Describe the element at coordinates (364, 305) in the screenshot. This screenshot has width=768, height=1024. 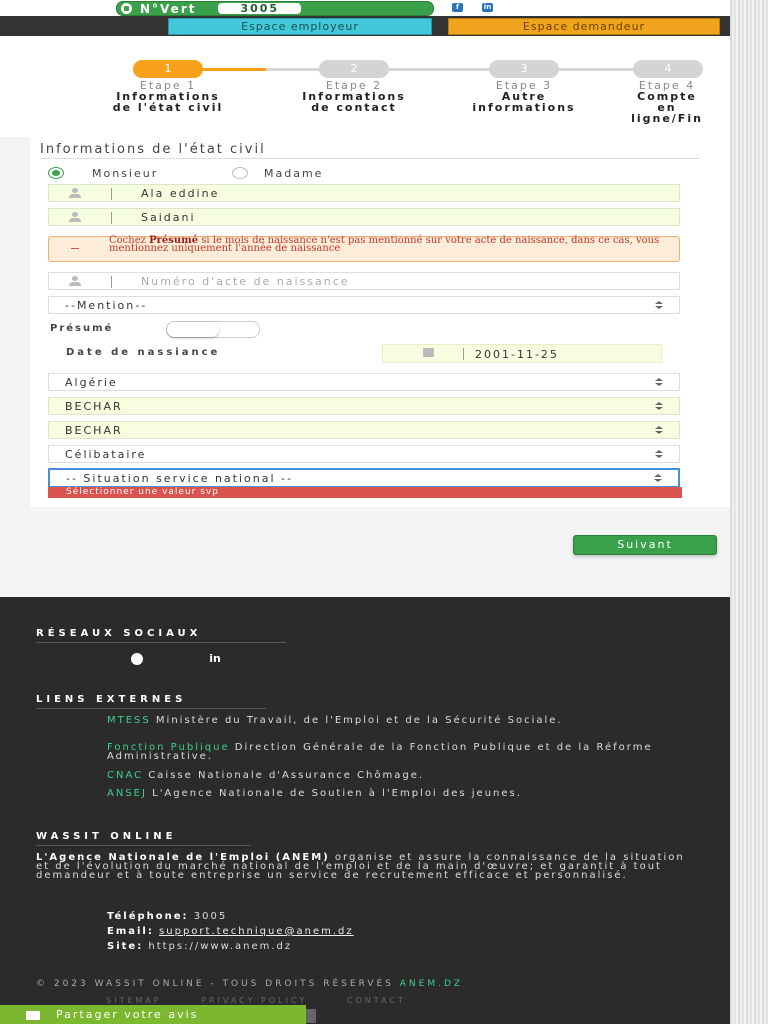
I see `mention-select: --Mention--` at that location.